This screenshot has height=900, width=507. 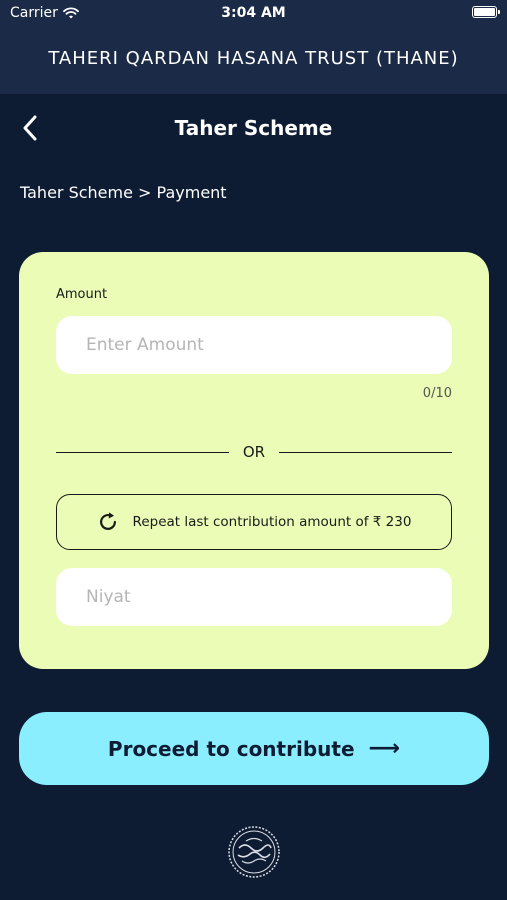 What do you see at coordinates (272, 522) in the screenshot?
I see `repeat-label: Repeat last contribution amount of ₹ 230` at bounding box center [272, 522].